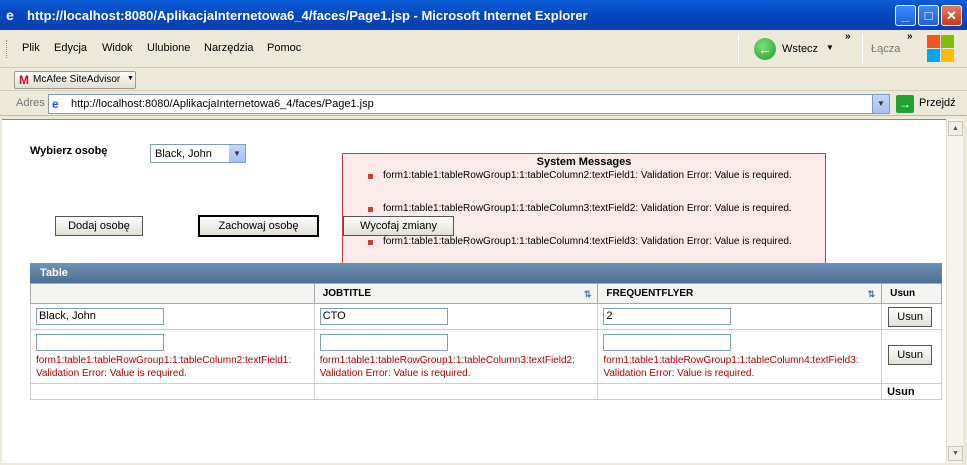 This screenshot has height=465, width=967. Describe the element at coordinates (800, 49) in the screenshot. I see `back-label: Wstecz` at that location.